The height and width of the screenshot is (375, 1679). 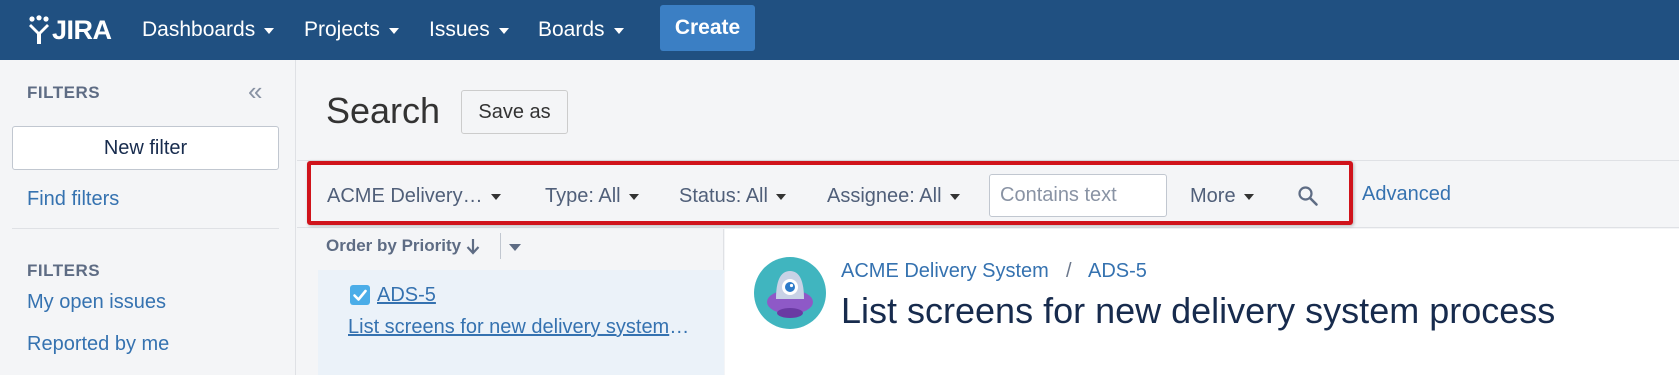 What do you see at coordinates (64, 92) in the screenshot?
I see `sidebar-heading: FILTERS` at bounding box center [64, 92].